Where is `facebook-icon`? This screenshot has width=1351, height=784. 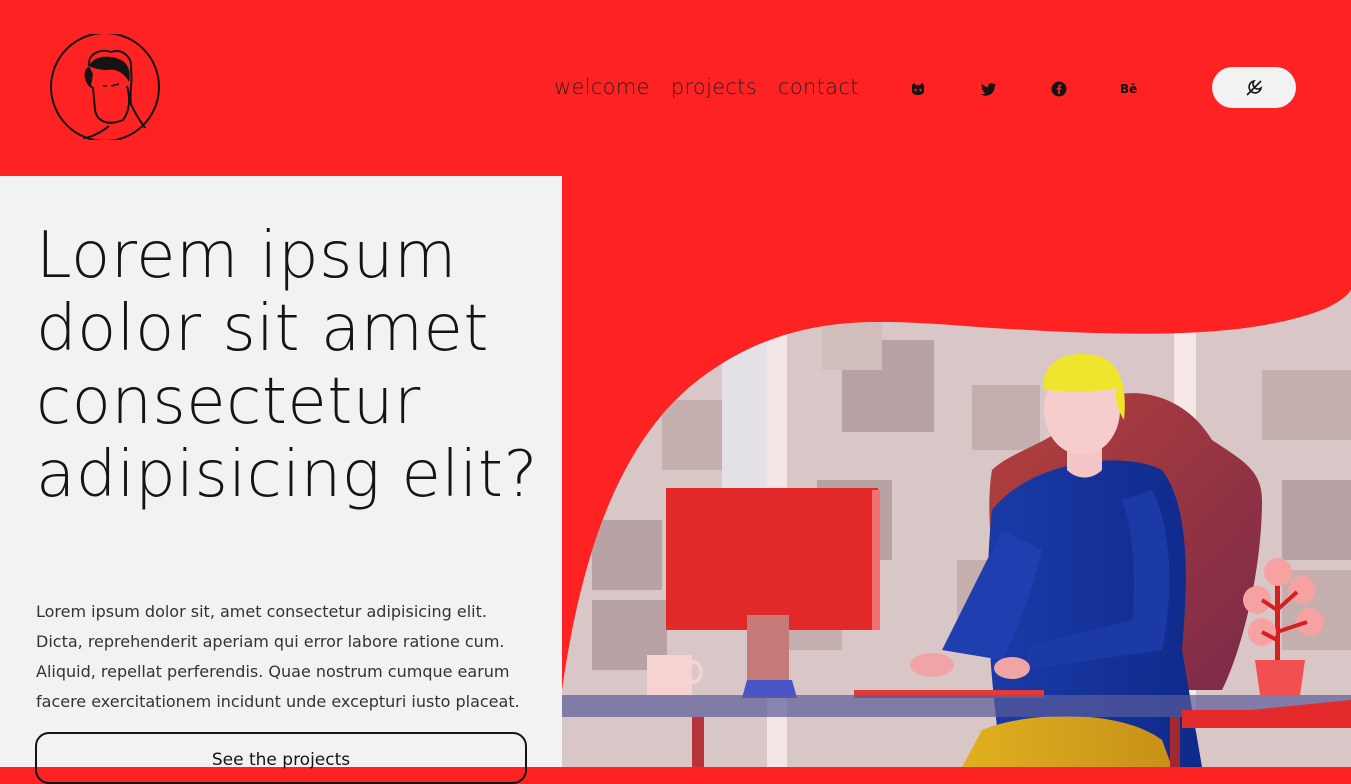
facebook-icon is located at coordinates (1059, 89).